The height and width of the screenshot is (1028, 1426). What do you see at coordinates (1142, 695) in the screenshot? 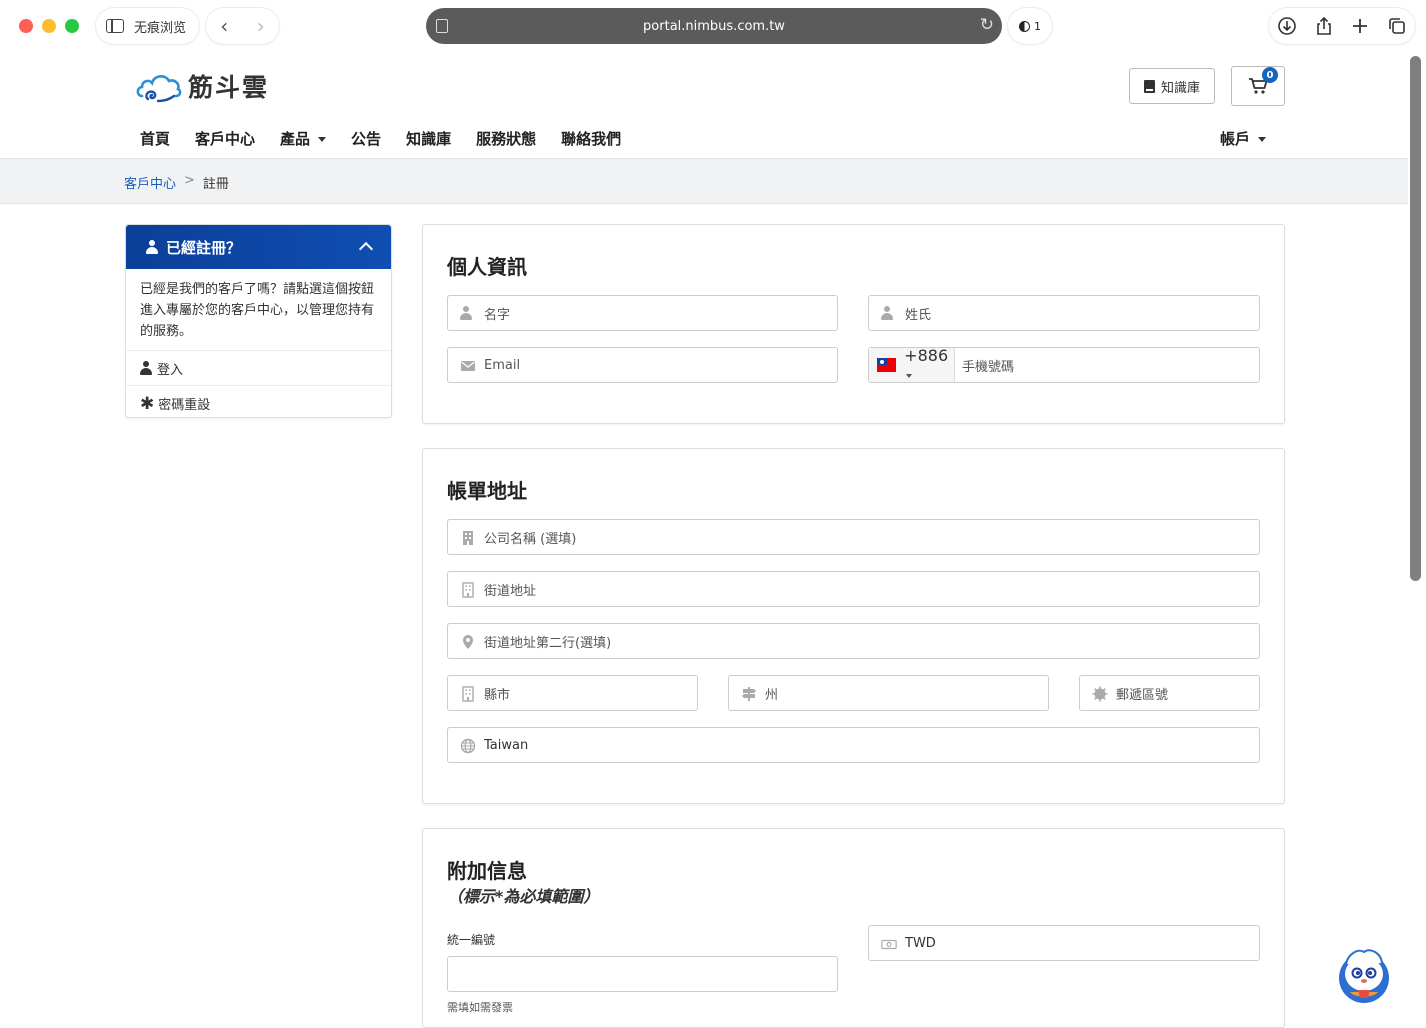
I see `postcode-placeholder: 郵遞區號` at bounding box center [1142, 695].